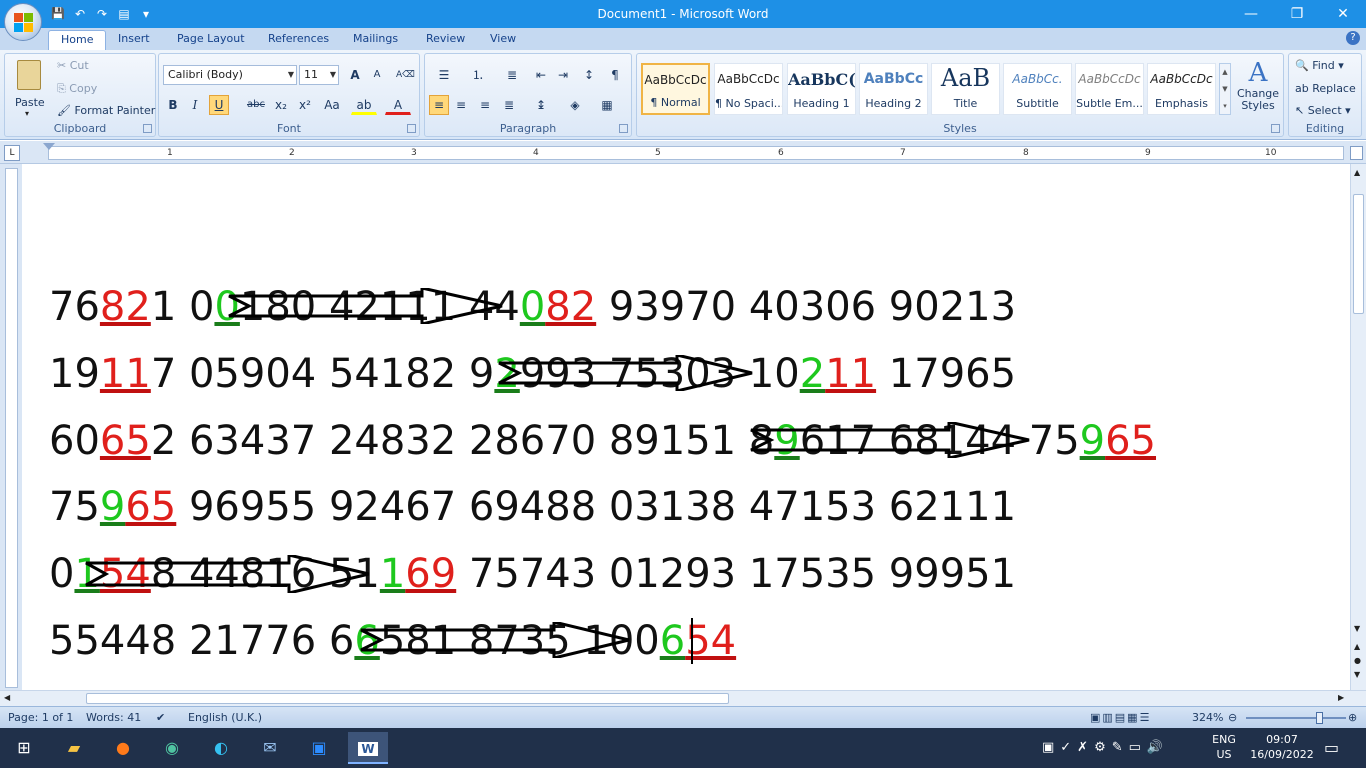  I want to click on decrease-indent-icon: ⇤, so click(541, 75).